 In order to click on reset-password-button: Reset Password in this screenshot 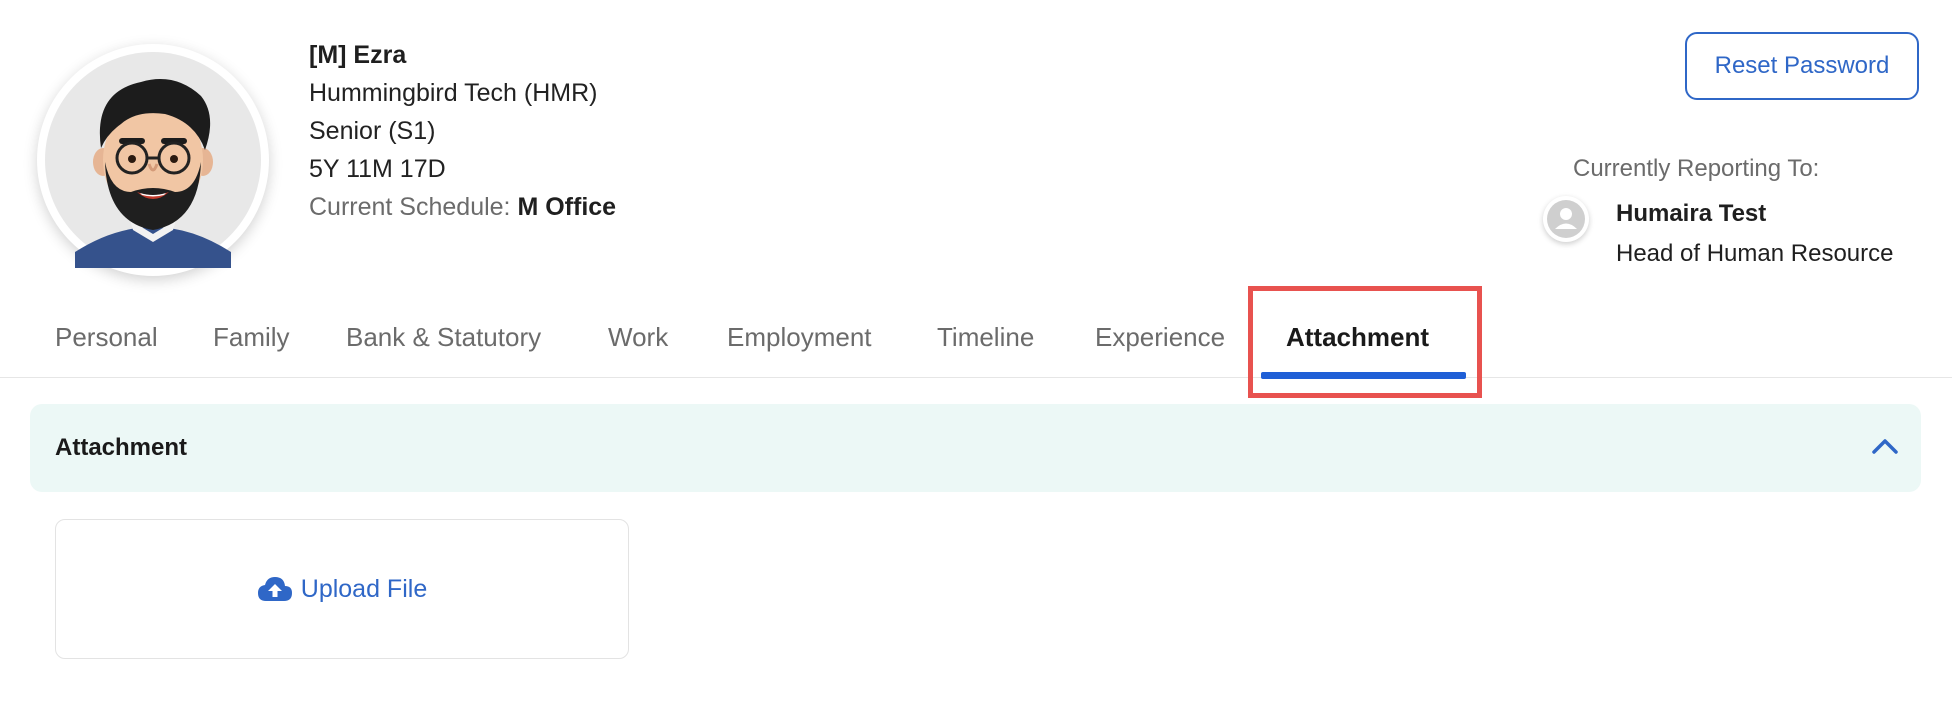, I will do `click(1802, 66)`.